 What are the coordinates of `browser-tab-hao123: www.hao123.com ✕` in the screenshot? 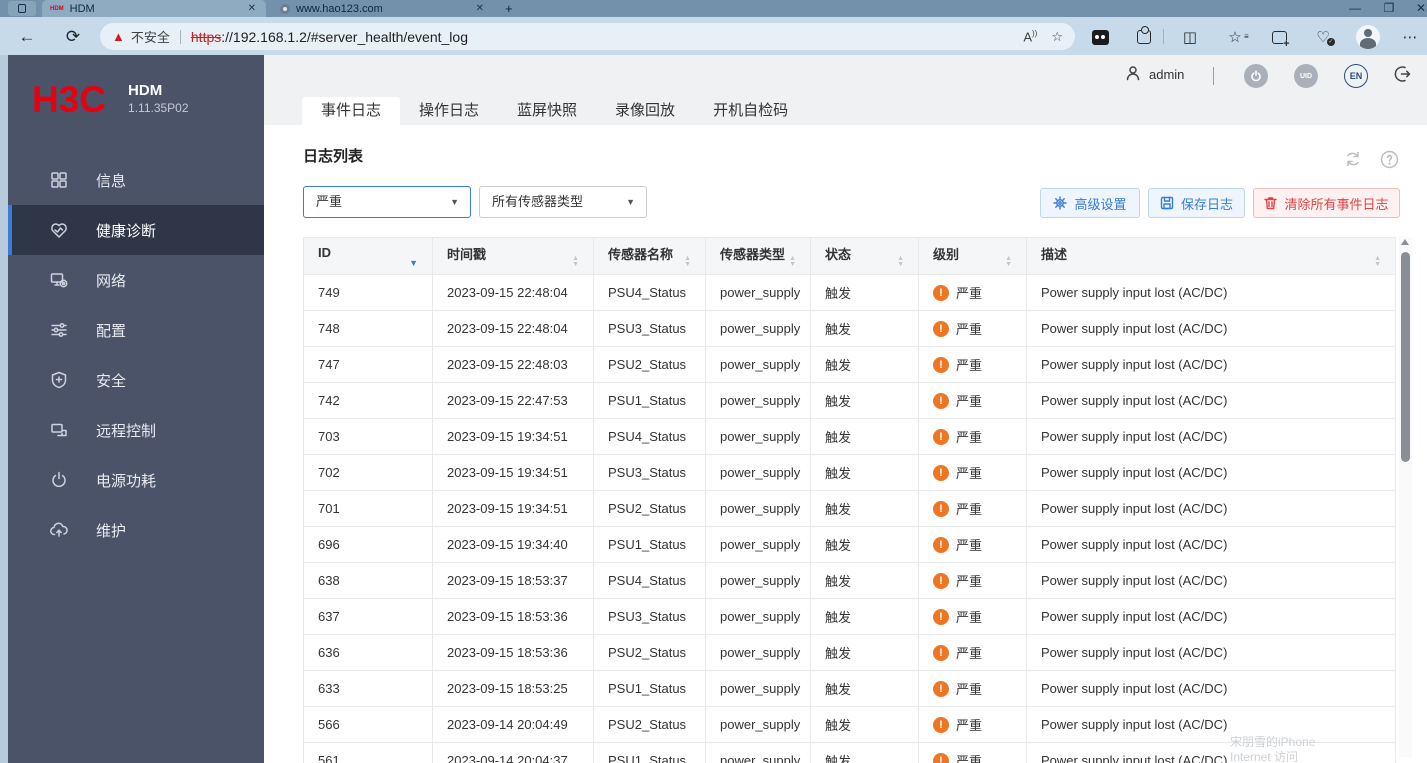 It's located at (383, 8).